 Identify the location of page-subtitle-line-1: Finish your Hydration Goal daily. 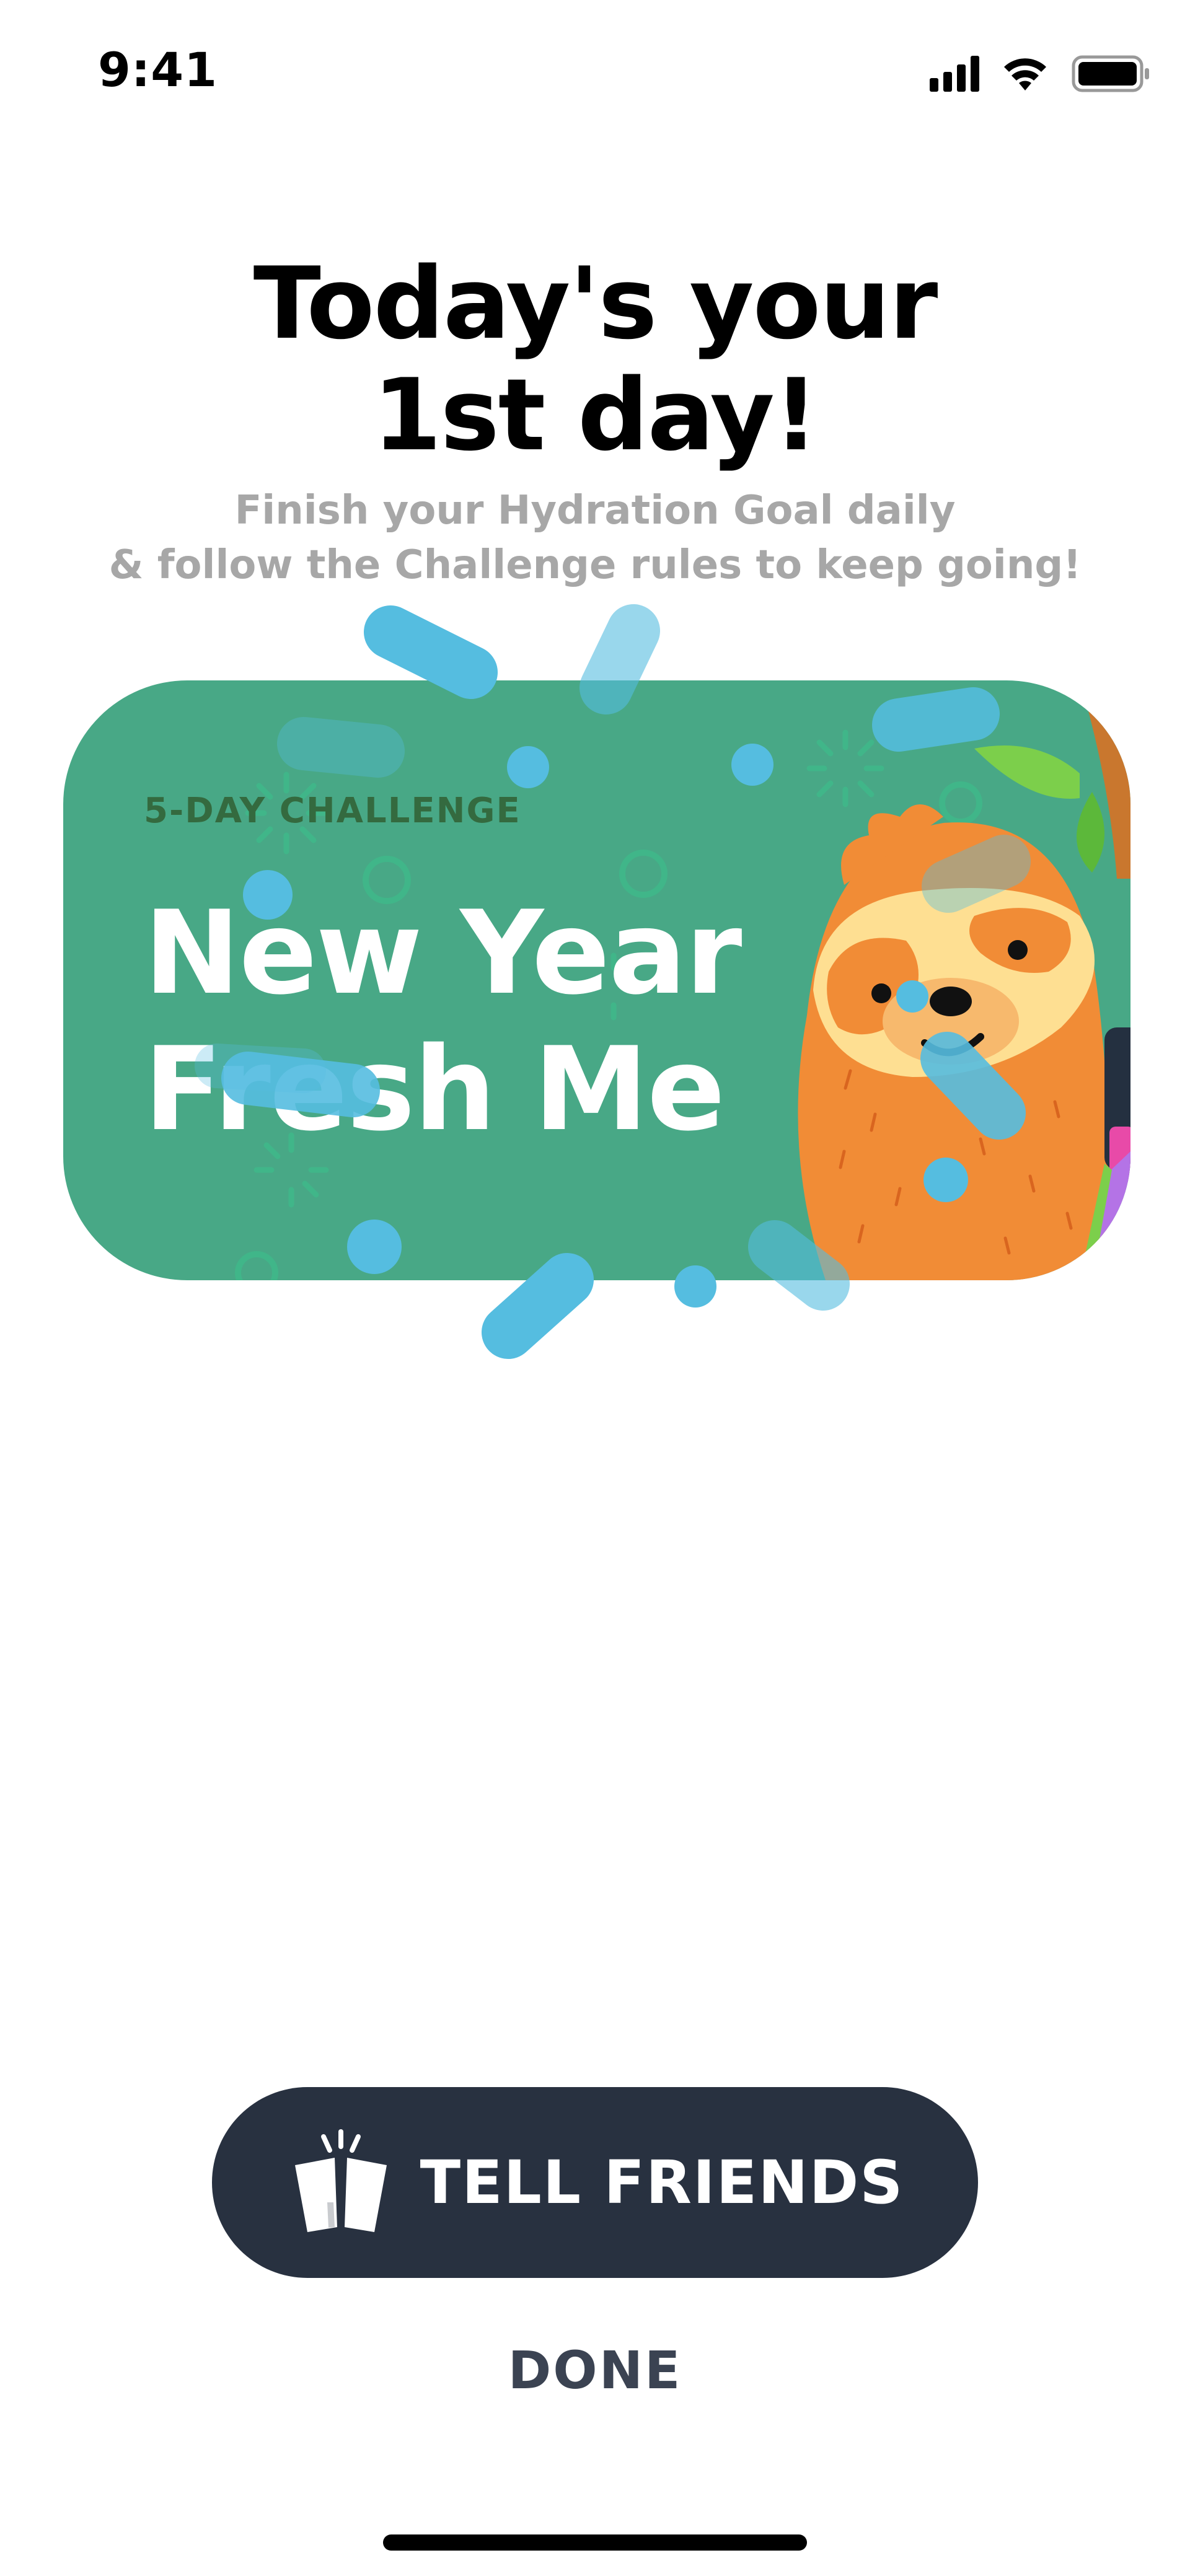
(595, 511).